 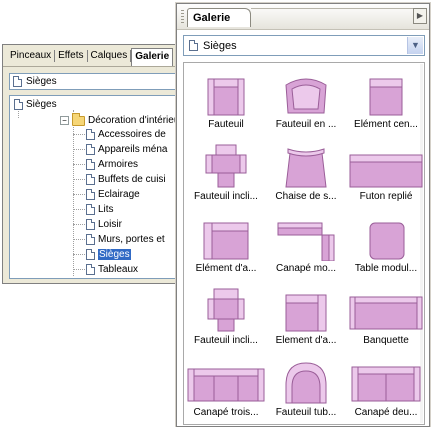 I want to click on tree-item-sieges: Sièges, so click(x=108, y=254).